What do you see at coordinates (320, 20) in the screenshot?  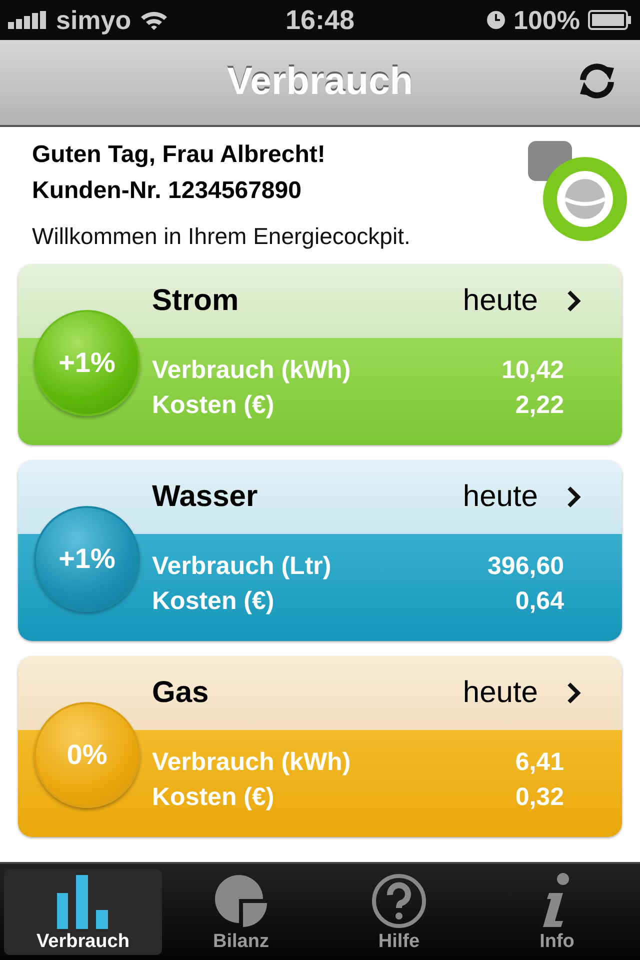 I see `status-time: 16:48` at bounding box center [320, 20].